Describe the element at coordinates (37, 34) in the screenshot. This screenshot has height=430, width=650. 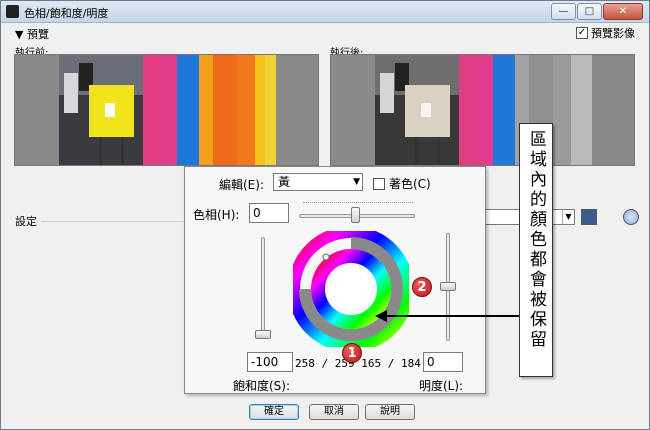
I see `preview-section-label: 預覽` at that location.